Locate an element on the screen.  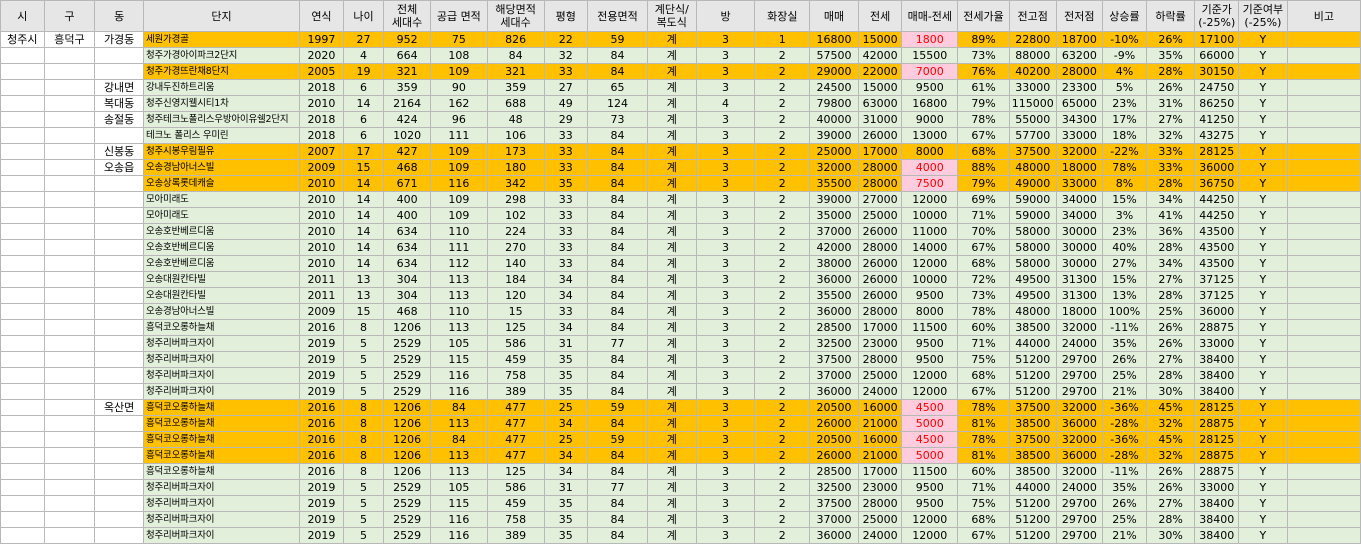
table-cell: 8000 is located at coordinates (930, 151).